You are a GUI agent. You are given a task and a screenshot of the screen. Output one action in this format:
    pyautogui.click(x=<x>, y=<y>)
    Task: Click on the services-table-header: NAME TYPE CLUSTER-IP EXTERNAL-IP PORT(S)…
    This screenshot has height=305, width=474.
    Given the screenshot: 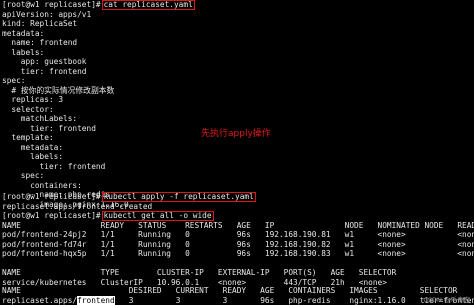 What is the action you would take?
    pyautogui.click(x=199, y=272)
    